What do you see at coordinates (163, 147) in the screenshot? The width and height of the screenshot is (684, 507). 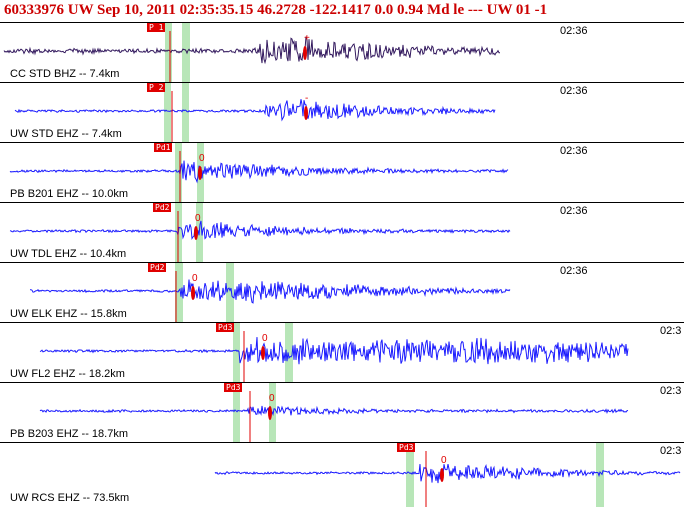 I see `pick-tag: Pd1` at bounding box center [163, 147].